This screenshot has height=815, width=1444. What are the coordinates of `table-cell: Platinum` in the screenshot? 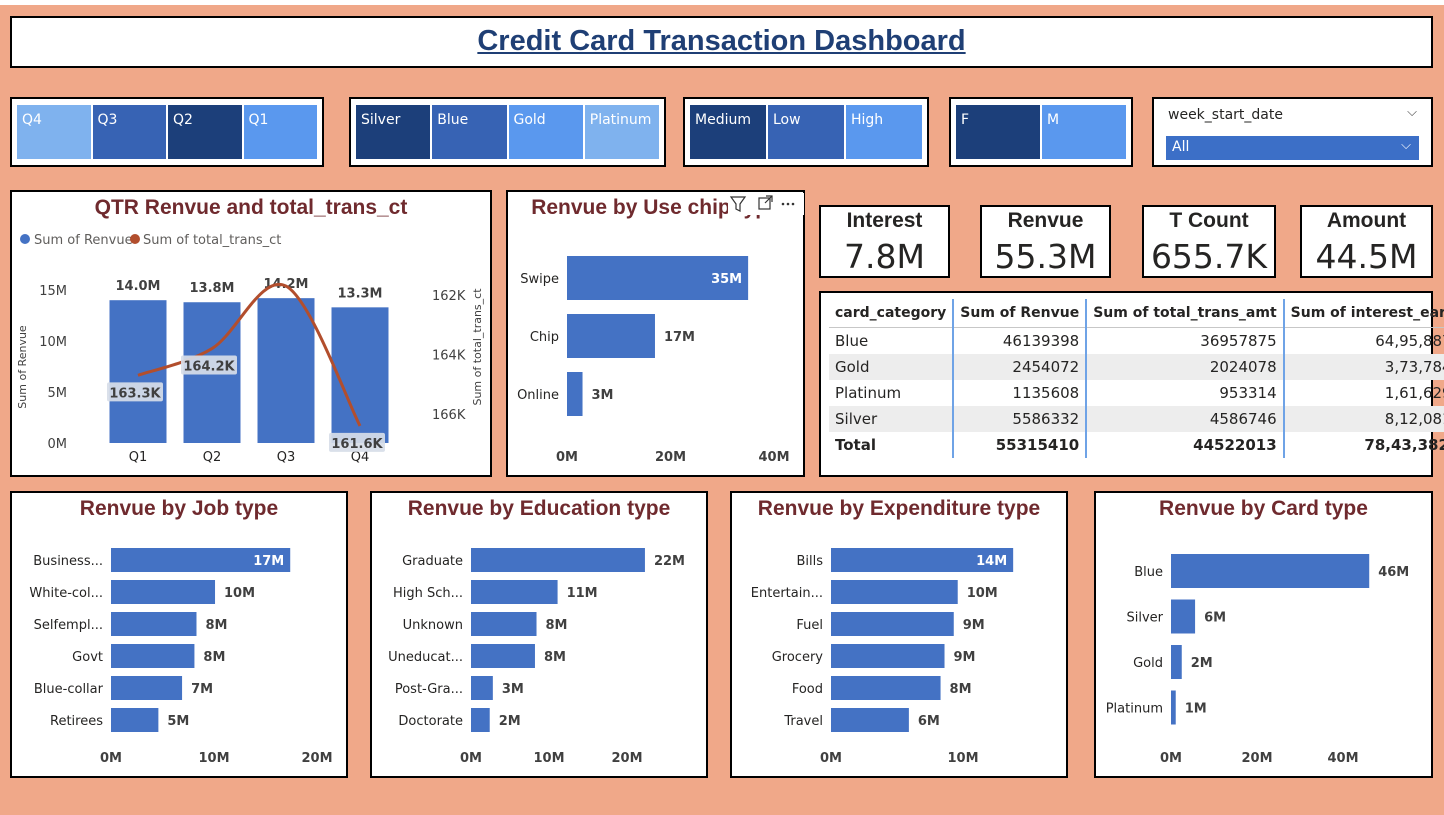 It's located at (868, 393).